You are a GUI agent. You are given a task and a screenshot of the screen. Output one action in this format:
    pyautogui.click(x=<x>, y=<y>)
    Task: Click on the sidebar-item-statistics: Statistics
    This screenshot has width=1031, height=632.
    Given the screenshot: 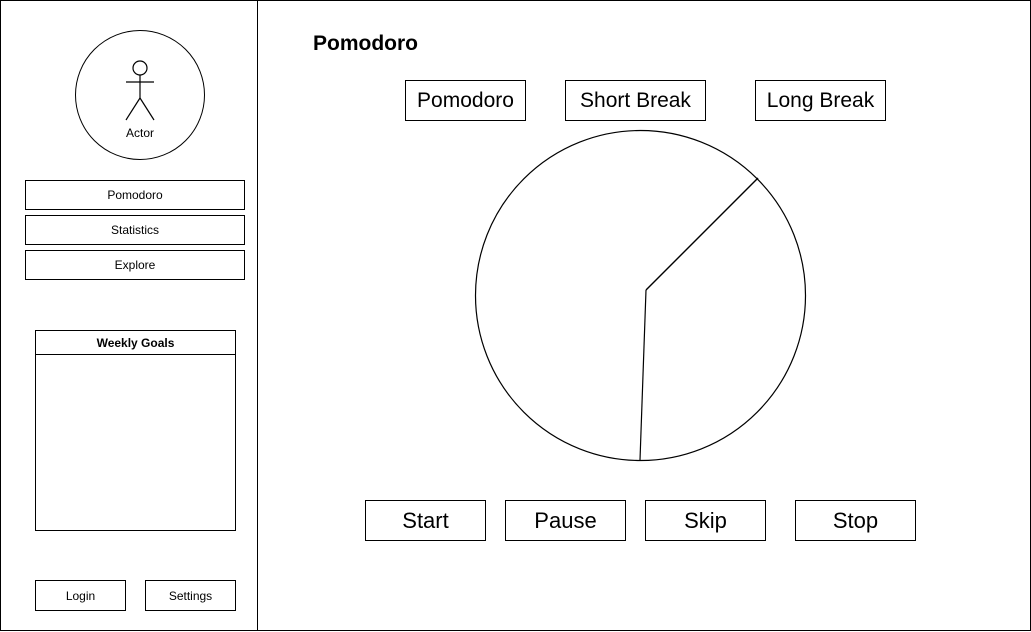 What is the action you would take?
    pyautogui.click(x=135, y=230)
    